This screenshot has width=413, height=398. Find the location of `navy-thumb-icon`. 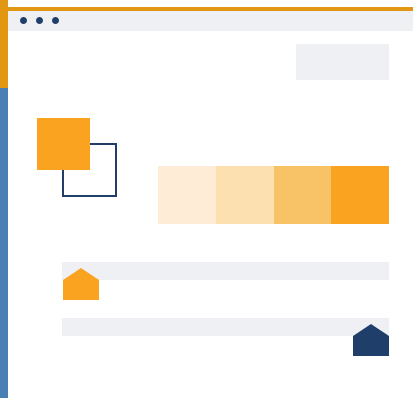

navy-thumb-icon is located at coordinates (371, 340).